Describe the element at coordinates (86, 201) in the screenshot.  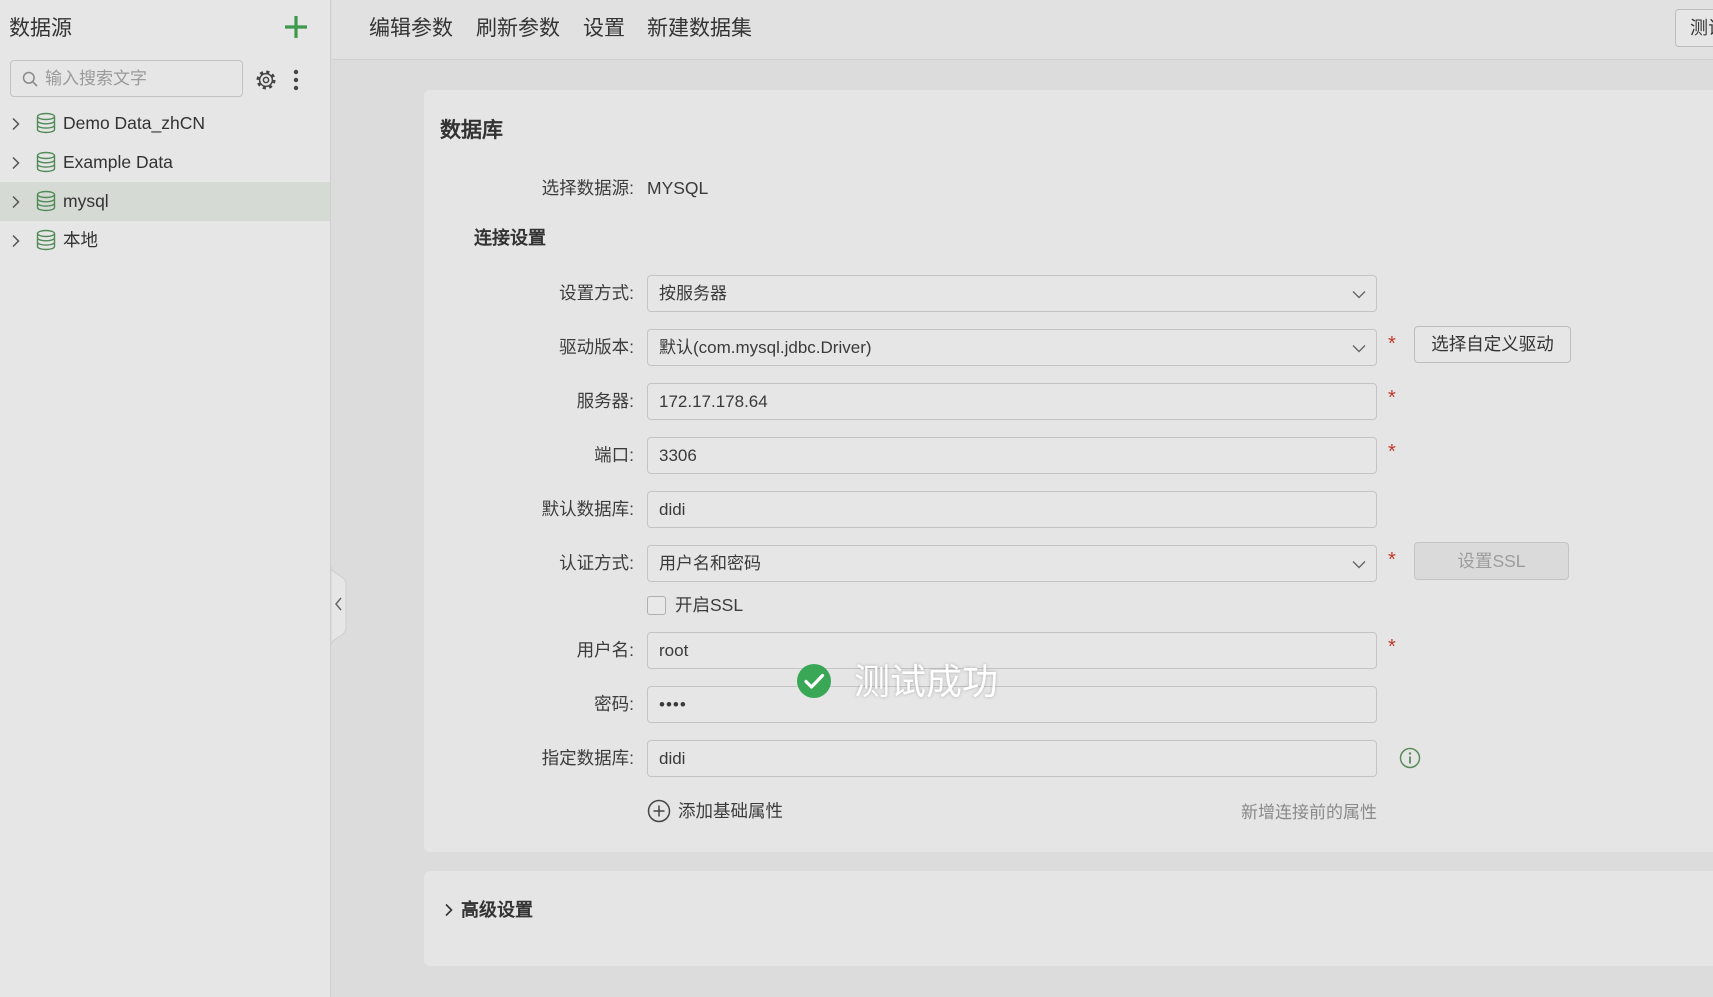
I see `tree-item-label: mysql` at that location.